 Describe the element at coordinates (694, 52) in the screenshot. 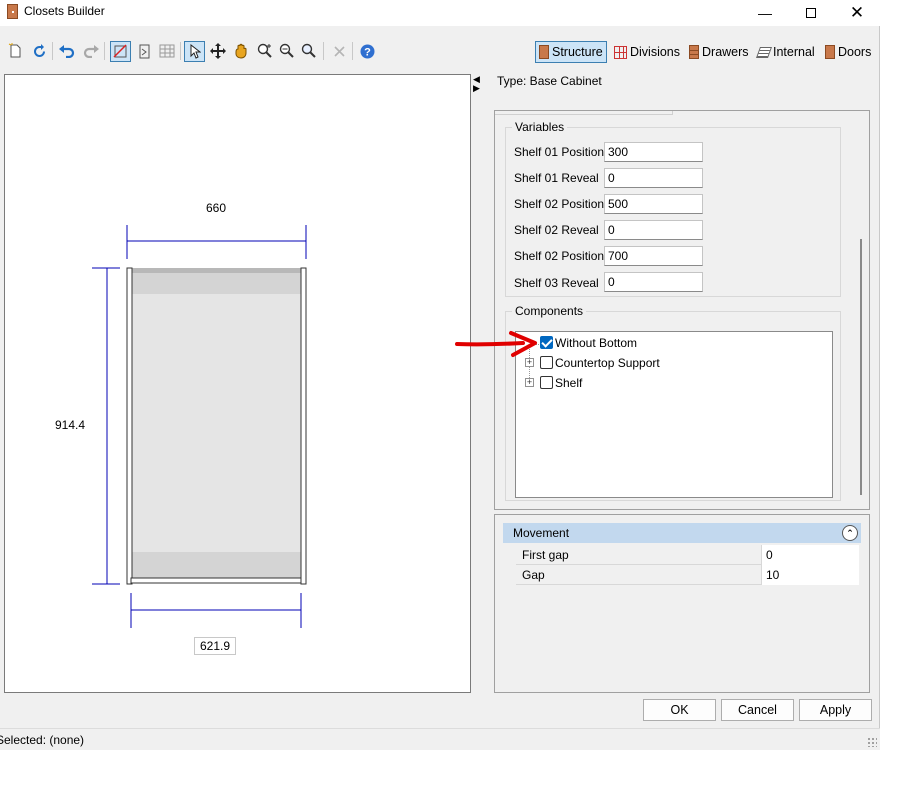

I see `drawer-icon` at that location.